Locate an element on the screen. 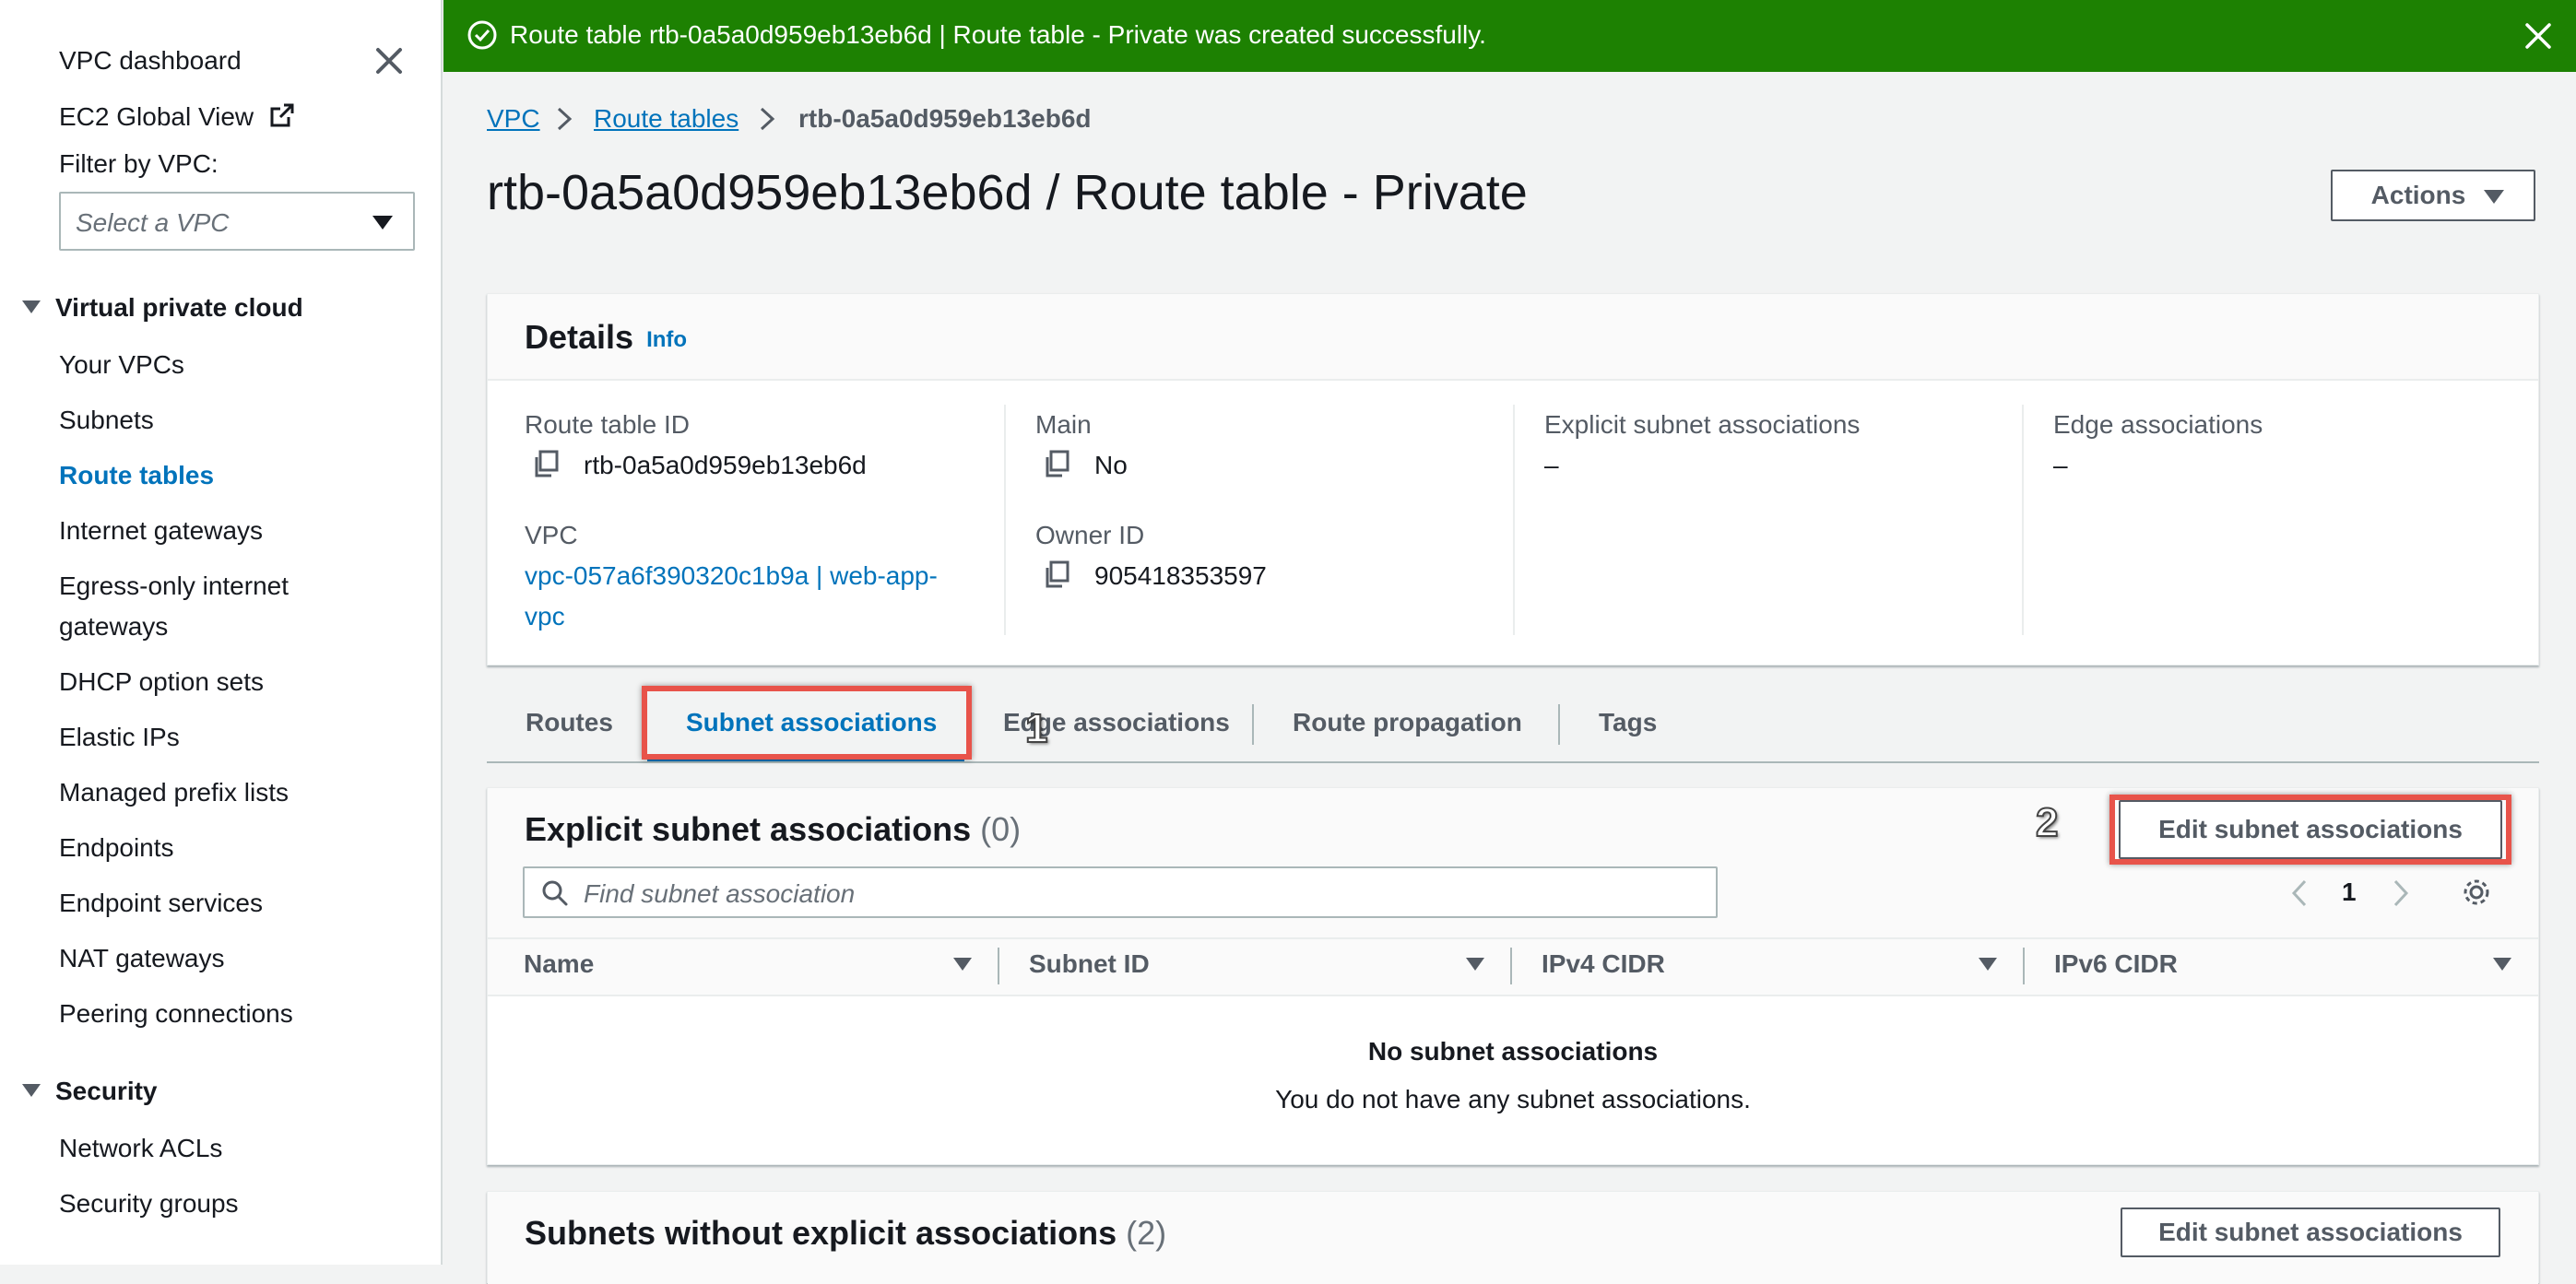 The image size is (2576, 1284). owner-id-value: 905418353597 is located at coordinates (1180, 575).